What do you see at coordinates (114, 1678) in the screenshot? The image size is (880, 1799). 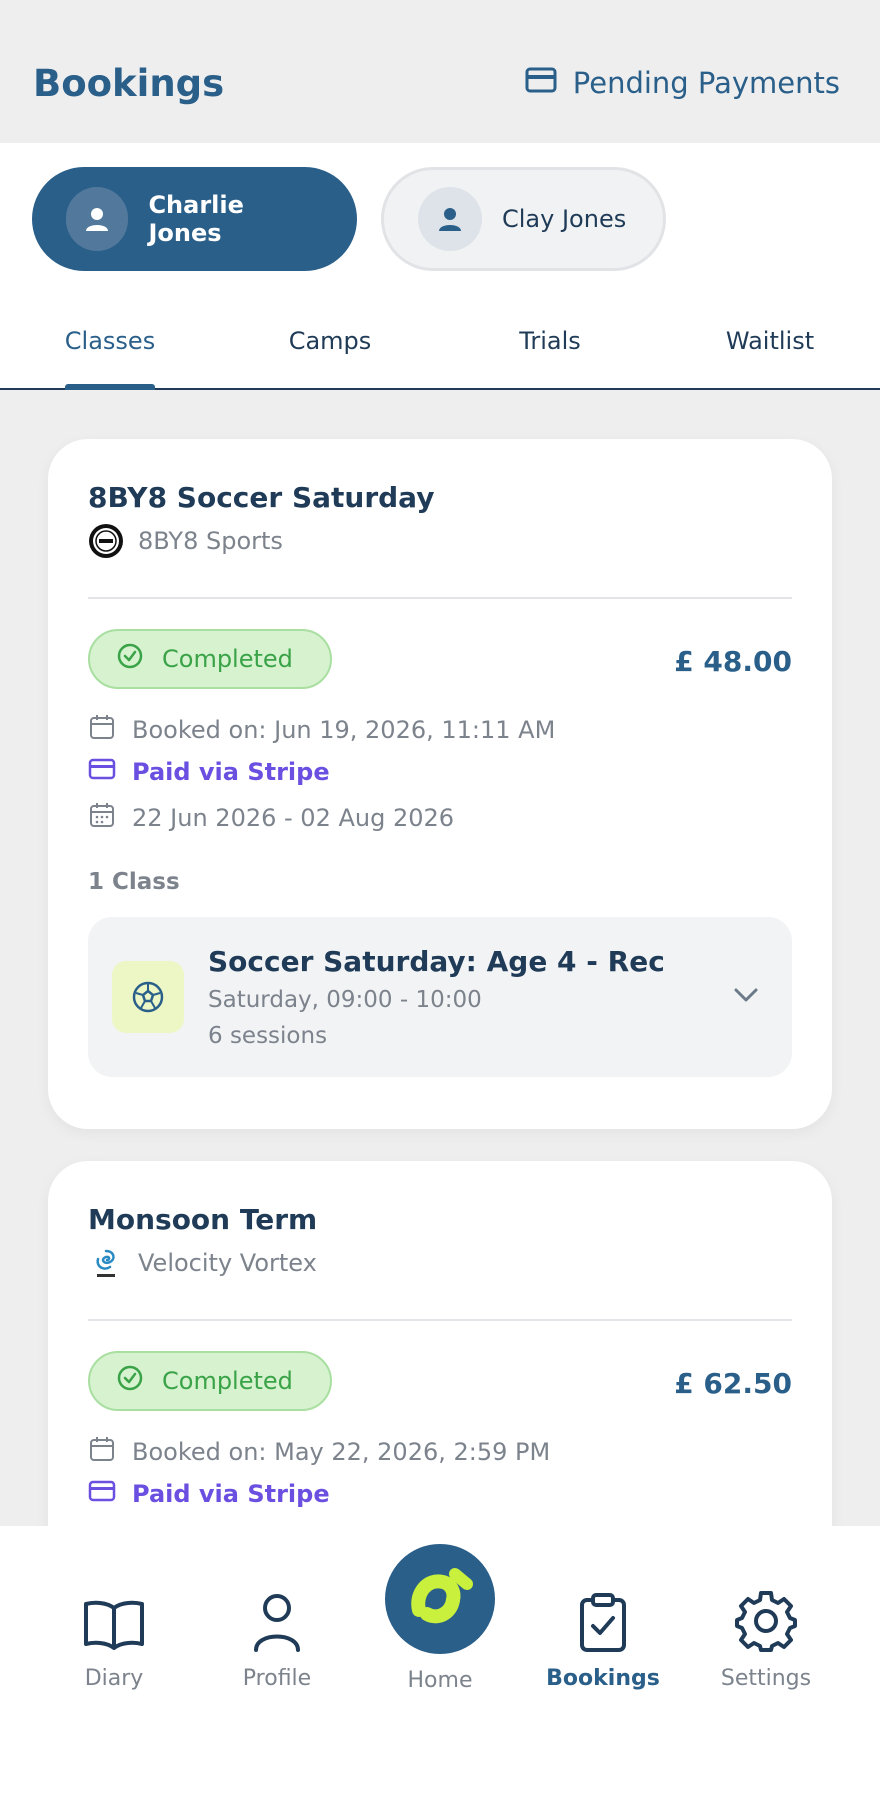 I see `nav-diary-label: Diary` at bounding box center [114, 1678].